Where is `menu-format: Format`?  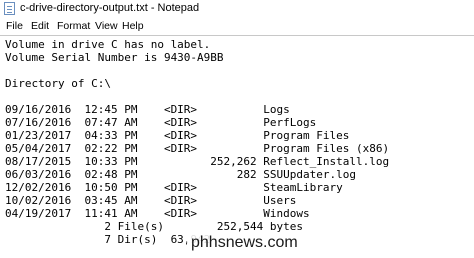
menu-format: Format is located at coordinates (73, 26).